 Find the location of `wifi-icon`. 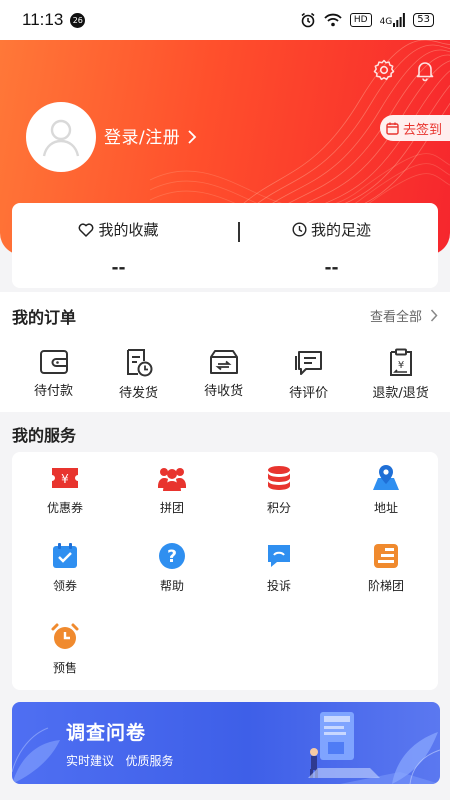

wifi-icon is located at coordinates (333, 20).